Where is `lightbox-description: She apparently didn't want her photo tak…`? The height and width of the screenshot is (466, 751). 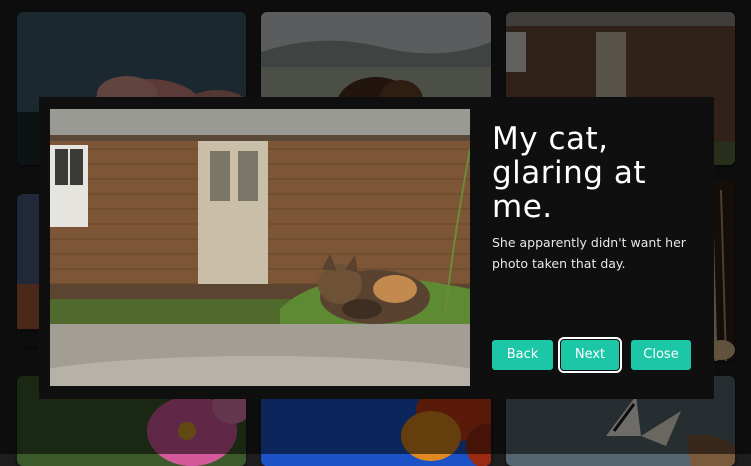 lightbox-description: She apparently didn't want her photo tak… is located at coordinates (589, 253).